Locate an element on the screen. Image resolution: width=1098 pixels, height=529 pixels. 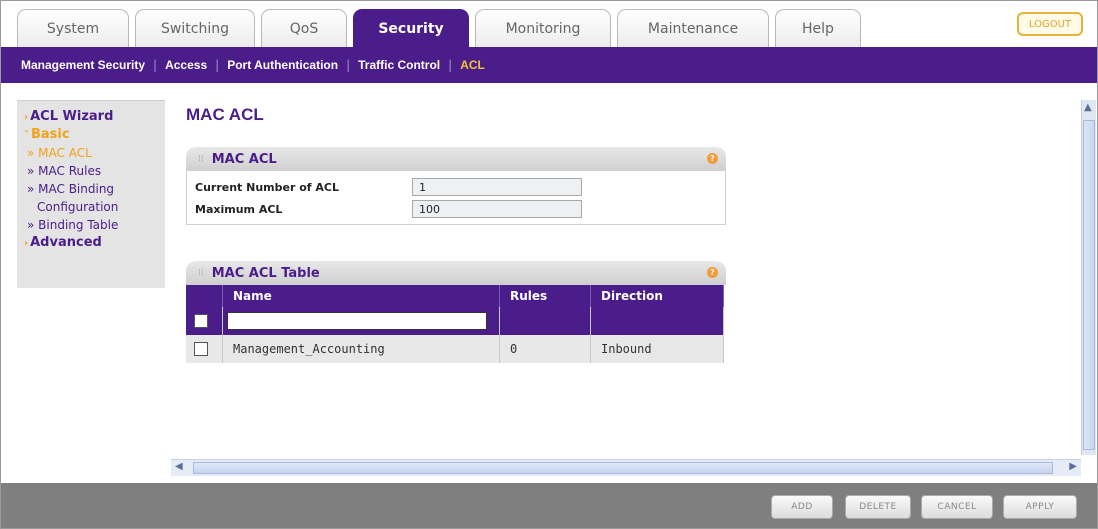
scroll-up-icon: ▲ is located at coordinates (1088, 107).